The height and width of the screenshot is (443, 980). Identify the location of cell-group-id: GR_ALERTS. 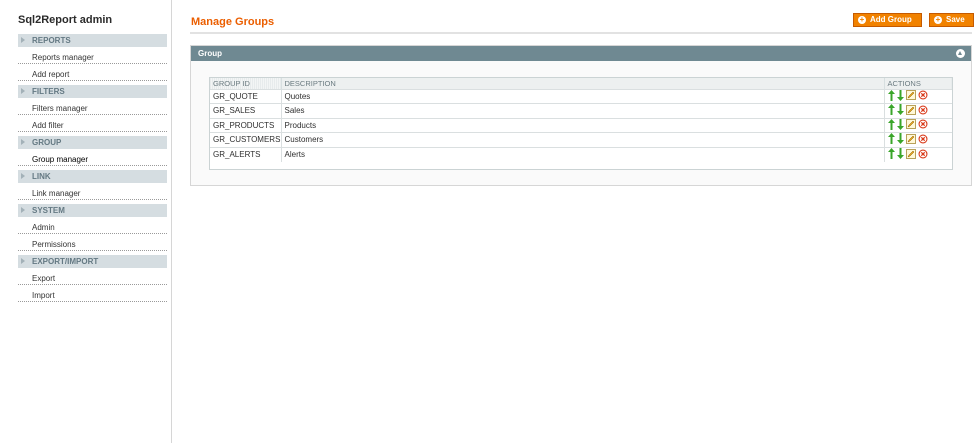
(246, 154).